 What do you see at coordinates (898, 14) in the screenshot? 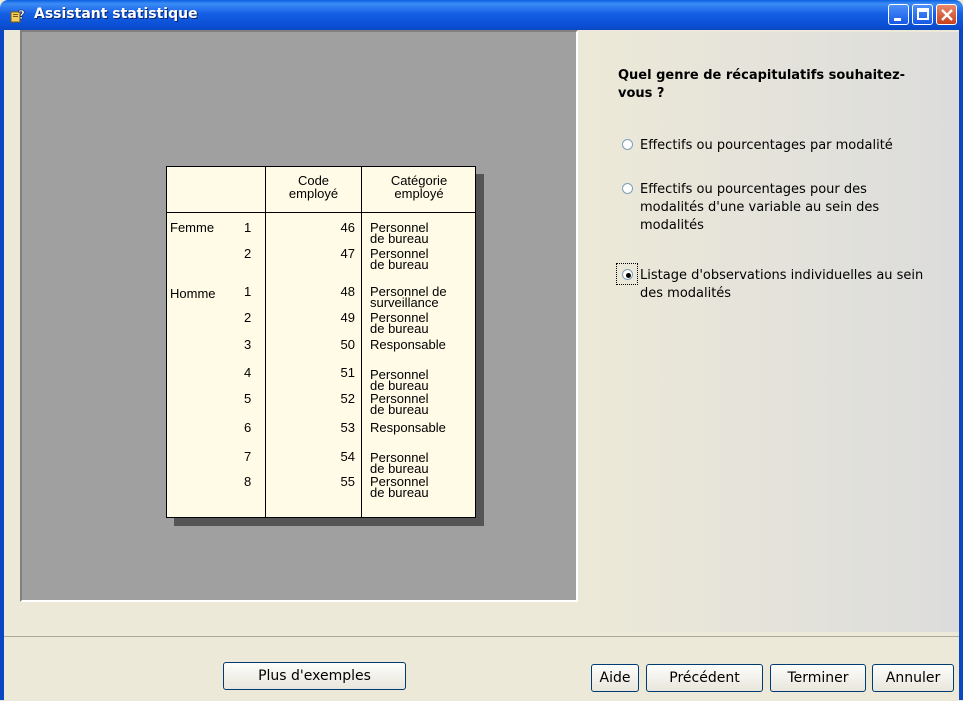
I see `minimize-icon` at bounding box center [898, 14].